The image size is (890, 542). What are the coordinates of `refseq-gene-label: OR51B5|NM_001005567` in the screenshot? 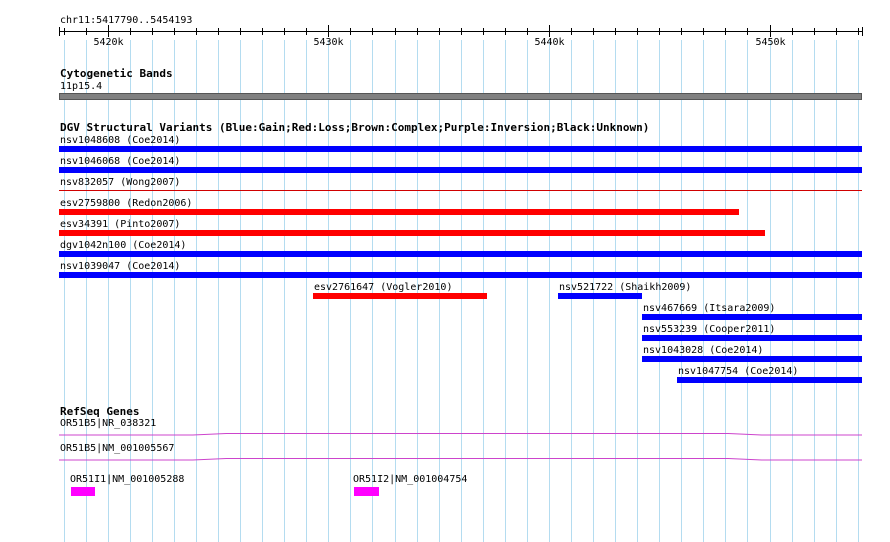 It's located at (117, 448).